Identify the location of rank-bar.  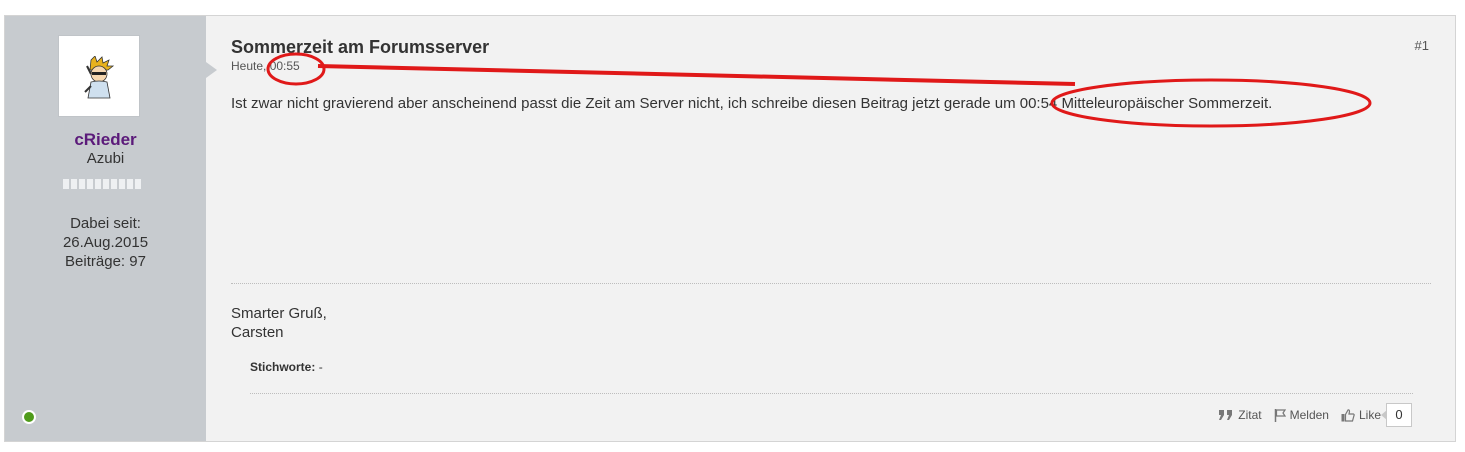
(102, 184).